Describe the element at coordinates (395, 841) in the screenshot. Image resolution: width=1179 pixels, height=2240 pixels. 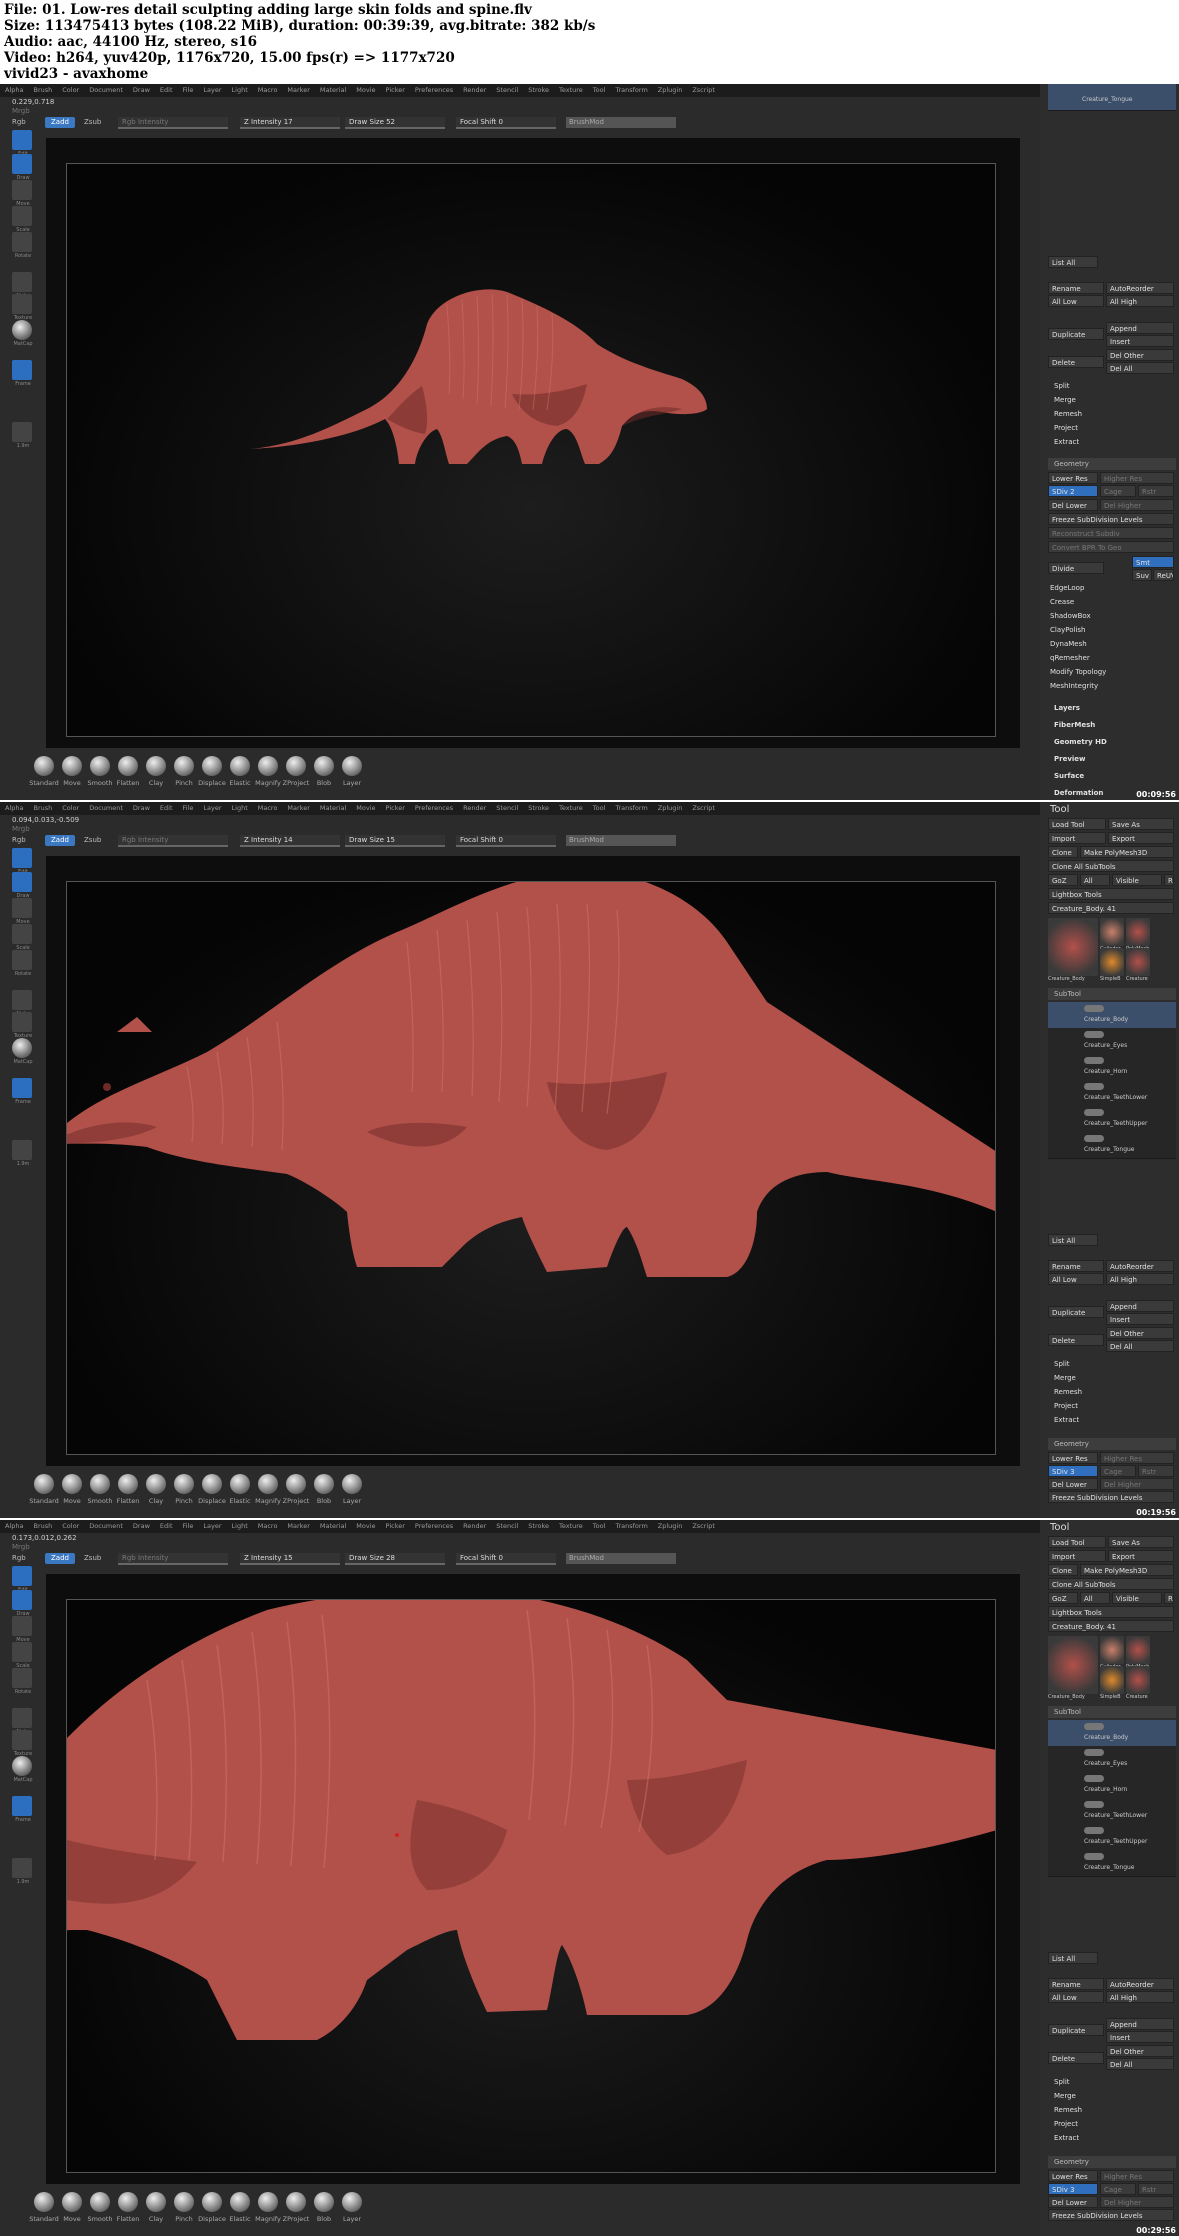
I see `draw-size-slider: Draw Size 15` at that location.